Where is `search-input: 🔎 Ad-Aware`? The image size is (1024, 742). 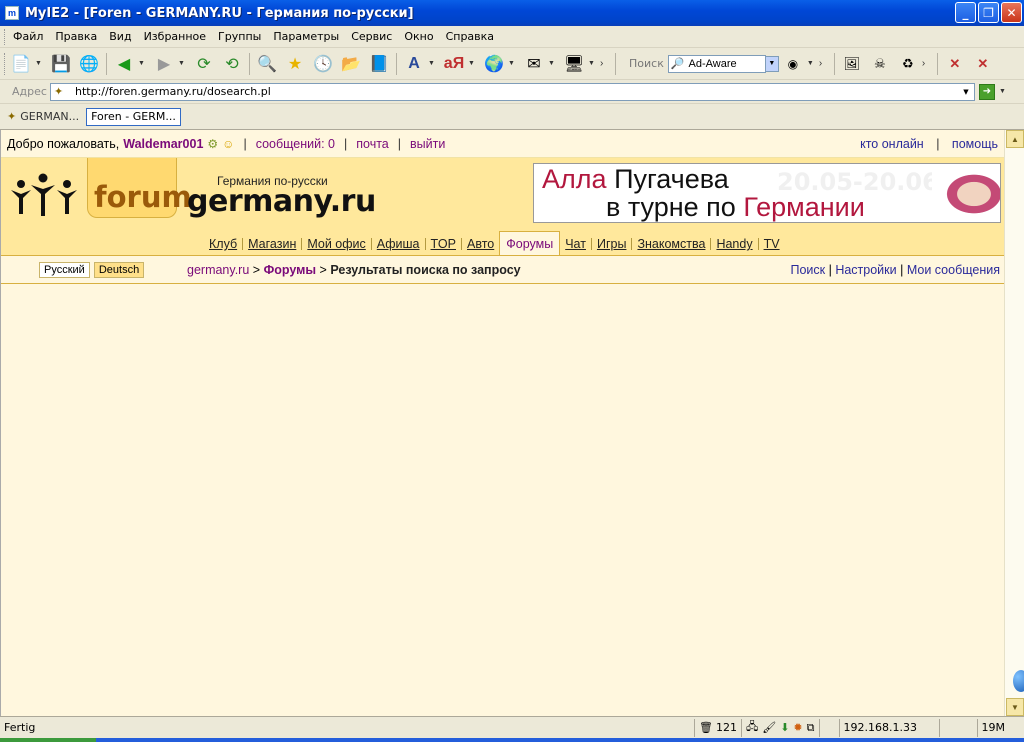
search-input: 🔎 Ad-Aware is located at coordinates (716, 63).